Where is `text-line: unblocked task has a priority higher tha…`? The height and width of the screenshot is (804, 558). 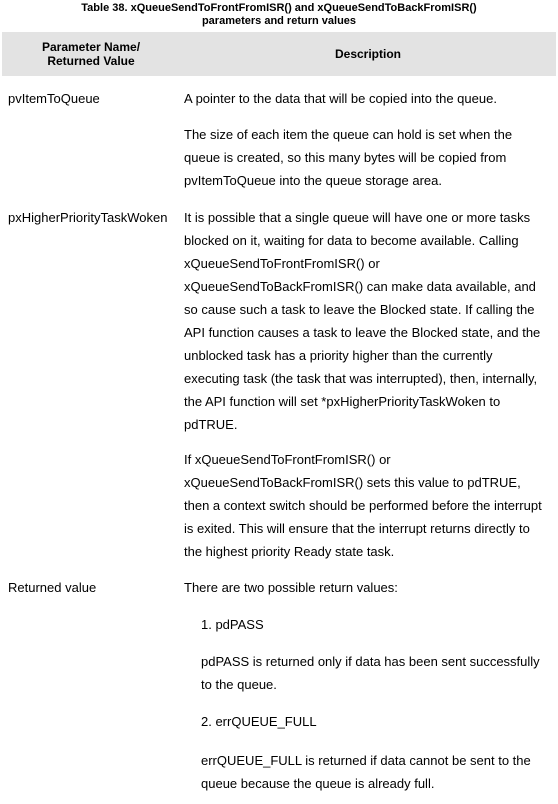 text-line: unblocked task has a priority higher tha… is located at coordinates (338, 355).